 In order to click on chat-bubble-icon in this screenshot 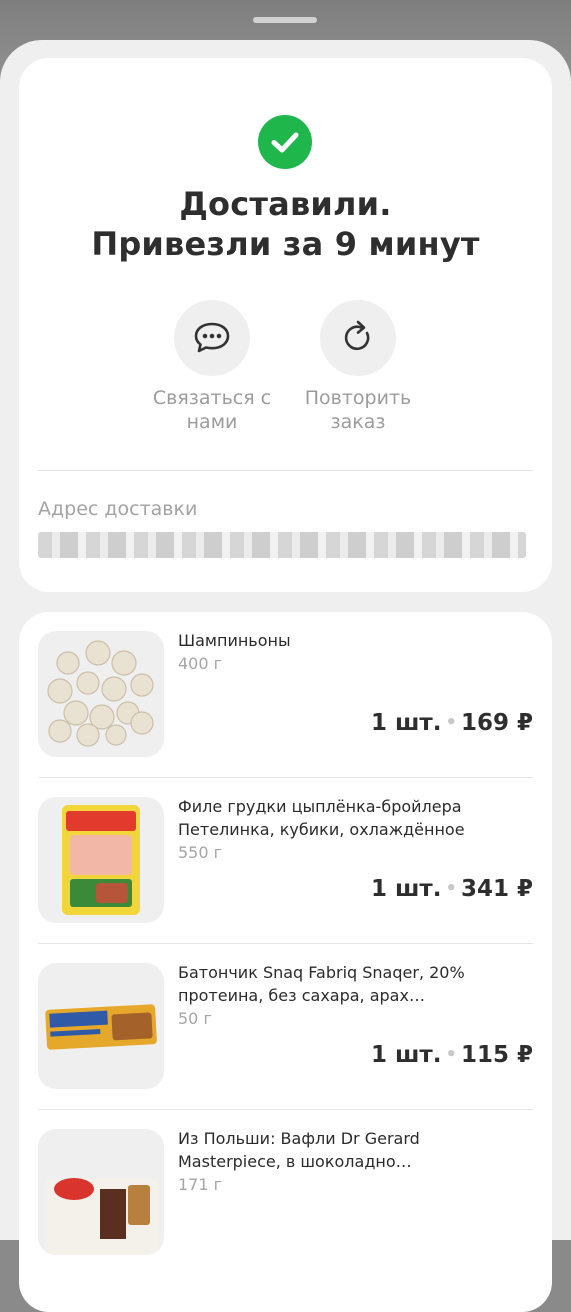, I will do `click(212, 338)`.